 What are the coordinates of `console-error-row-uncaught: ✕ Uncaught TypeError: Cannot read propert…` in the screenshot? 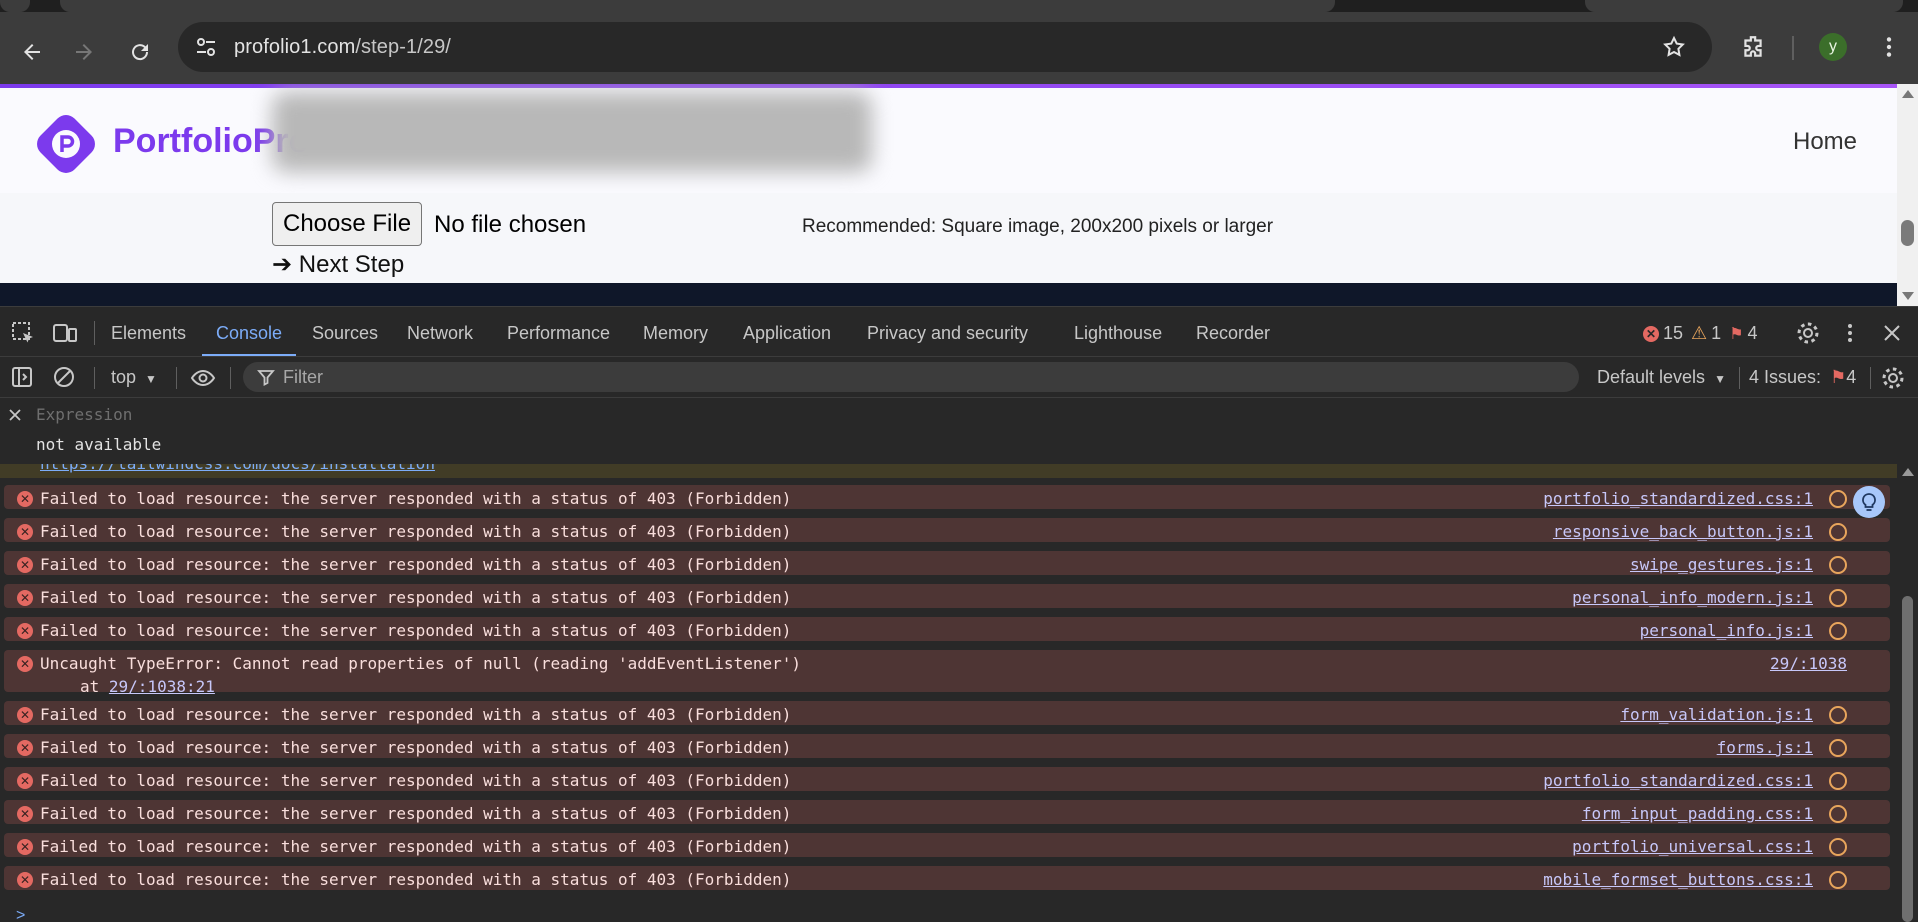 It's located at (947, 673).